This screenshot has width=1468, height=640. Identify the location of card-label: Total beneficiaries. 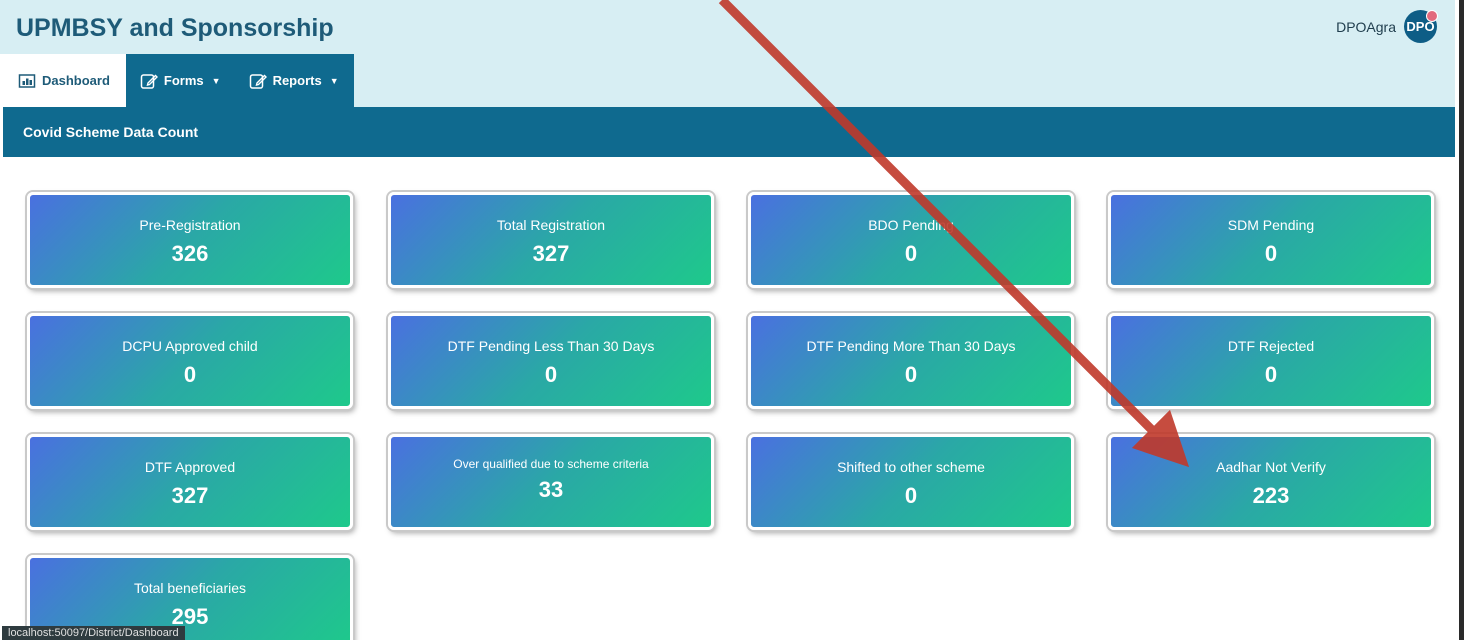
(190, 588).